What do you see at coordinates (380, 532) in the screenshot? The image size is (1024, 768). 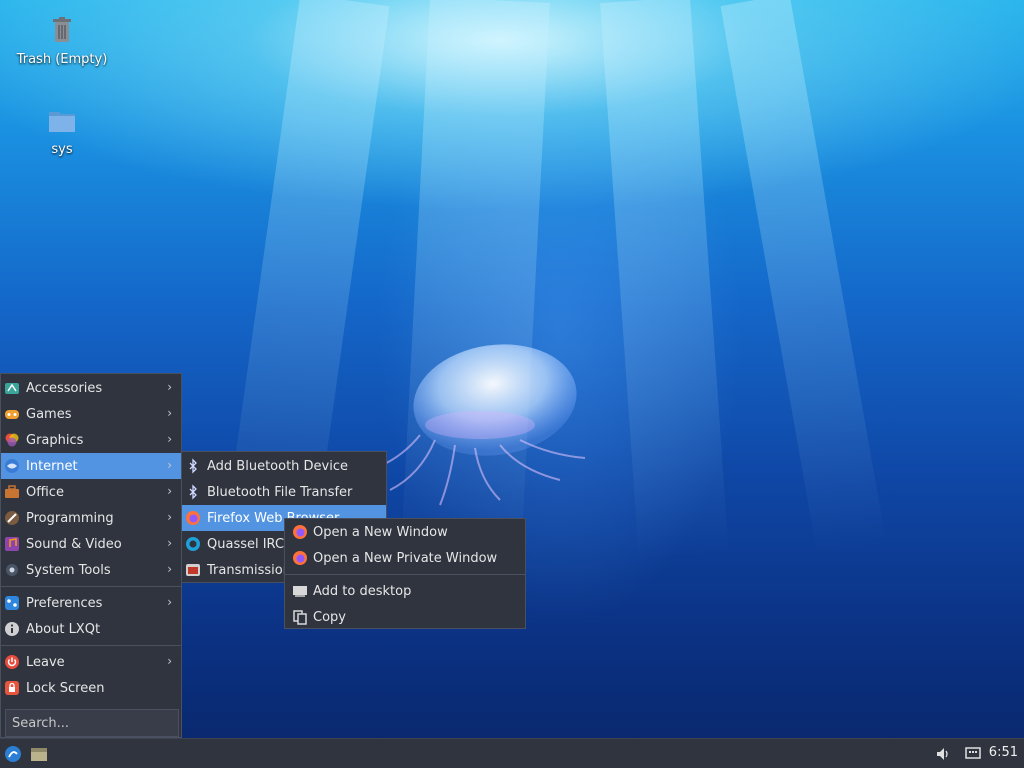 I see `menu-item-label: Open a New Window` at bounding box center [380, 532].